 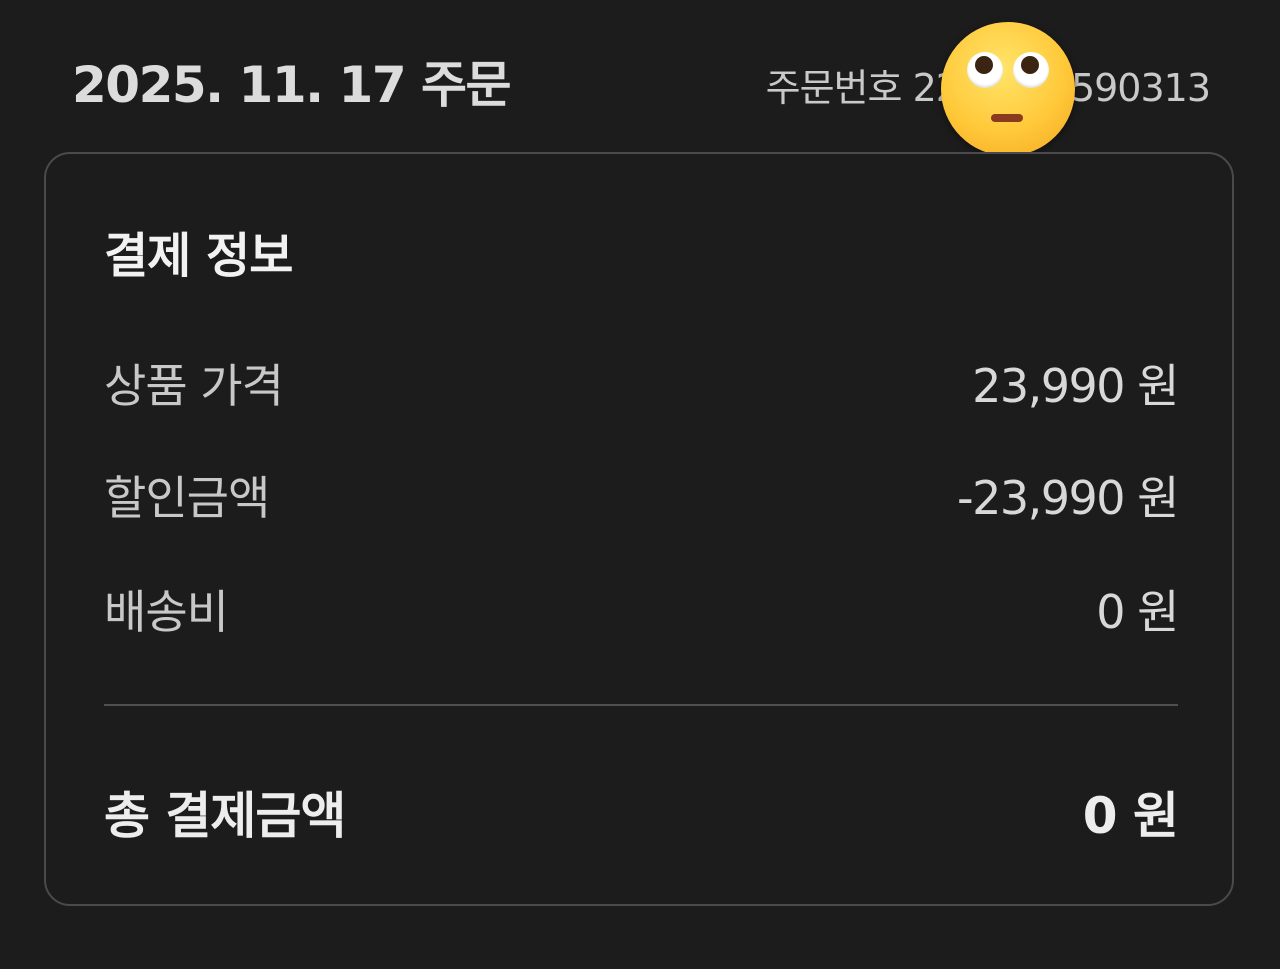 I want to click on product-price-value: 23,990 원, so click(x=1075, y=386).